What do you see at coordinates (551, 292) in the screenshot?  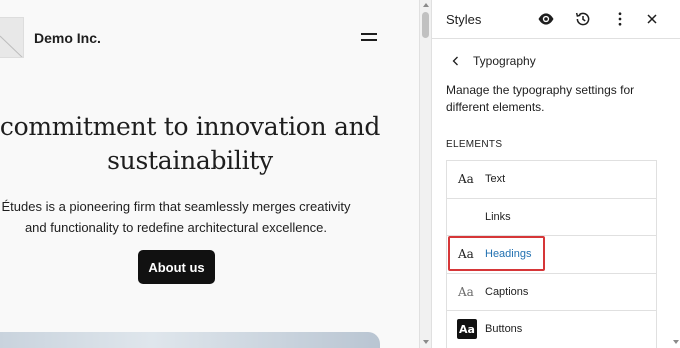 I see `element-item-captions: Aa Captions` at bounding box center [551, 292].